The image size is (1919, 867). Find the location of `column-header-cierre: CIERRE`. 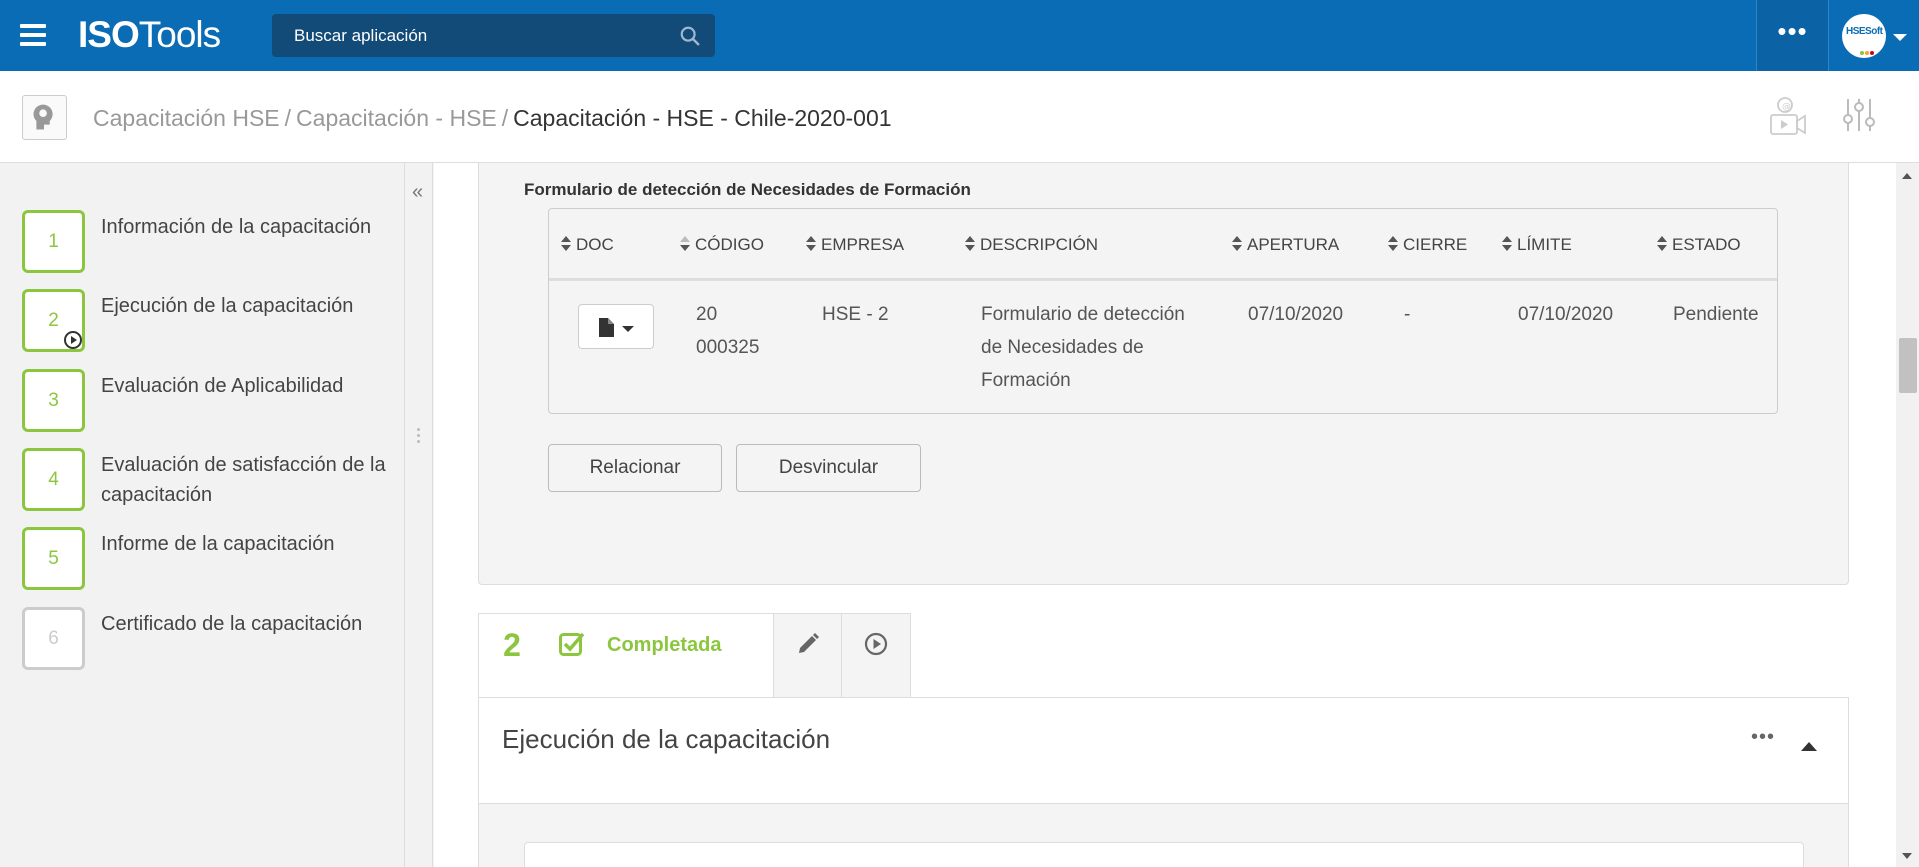

column-header-cierre: CIERRE is located at coordinates (1427, 245).